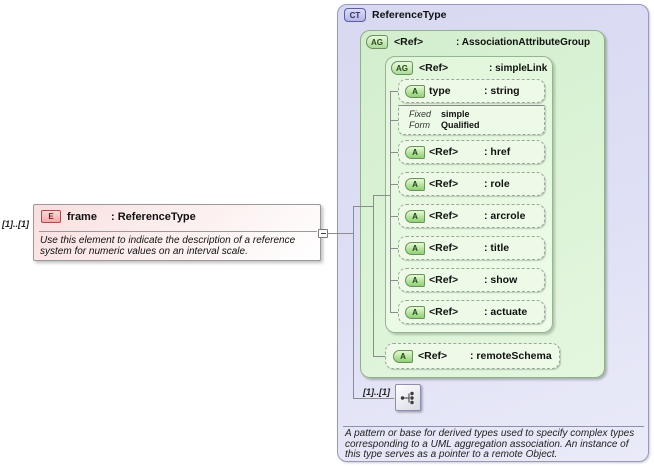 Image resolution: width=654 pixels, height=467 pixels. I want to click on expand-handle-icon, so click(323, 233).